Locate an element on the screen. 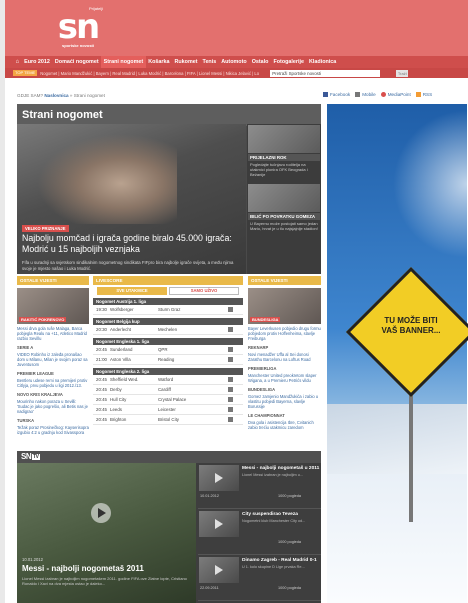  league-name: Nogomet Austrija 1. liga is located at coordinates (168, 301).